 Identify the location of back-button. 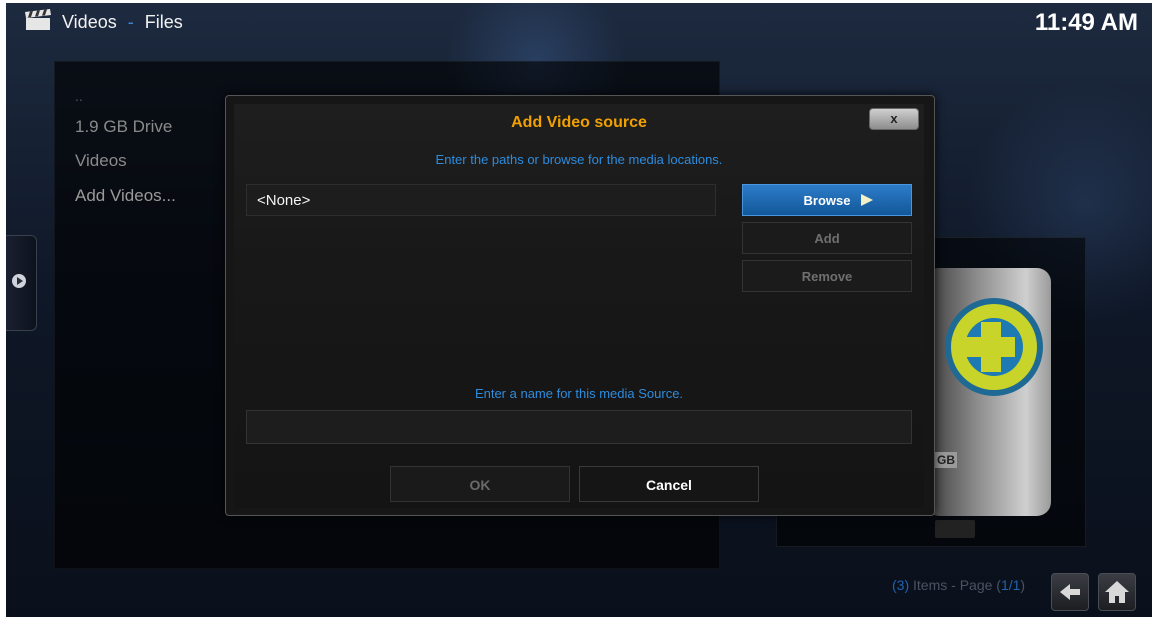
(1070, 592).